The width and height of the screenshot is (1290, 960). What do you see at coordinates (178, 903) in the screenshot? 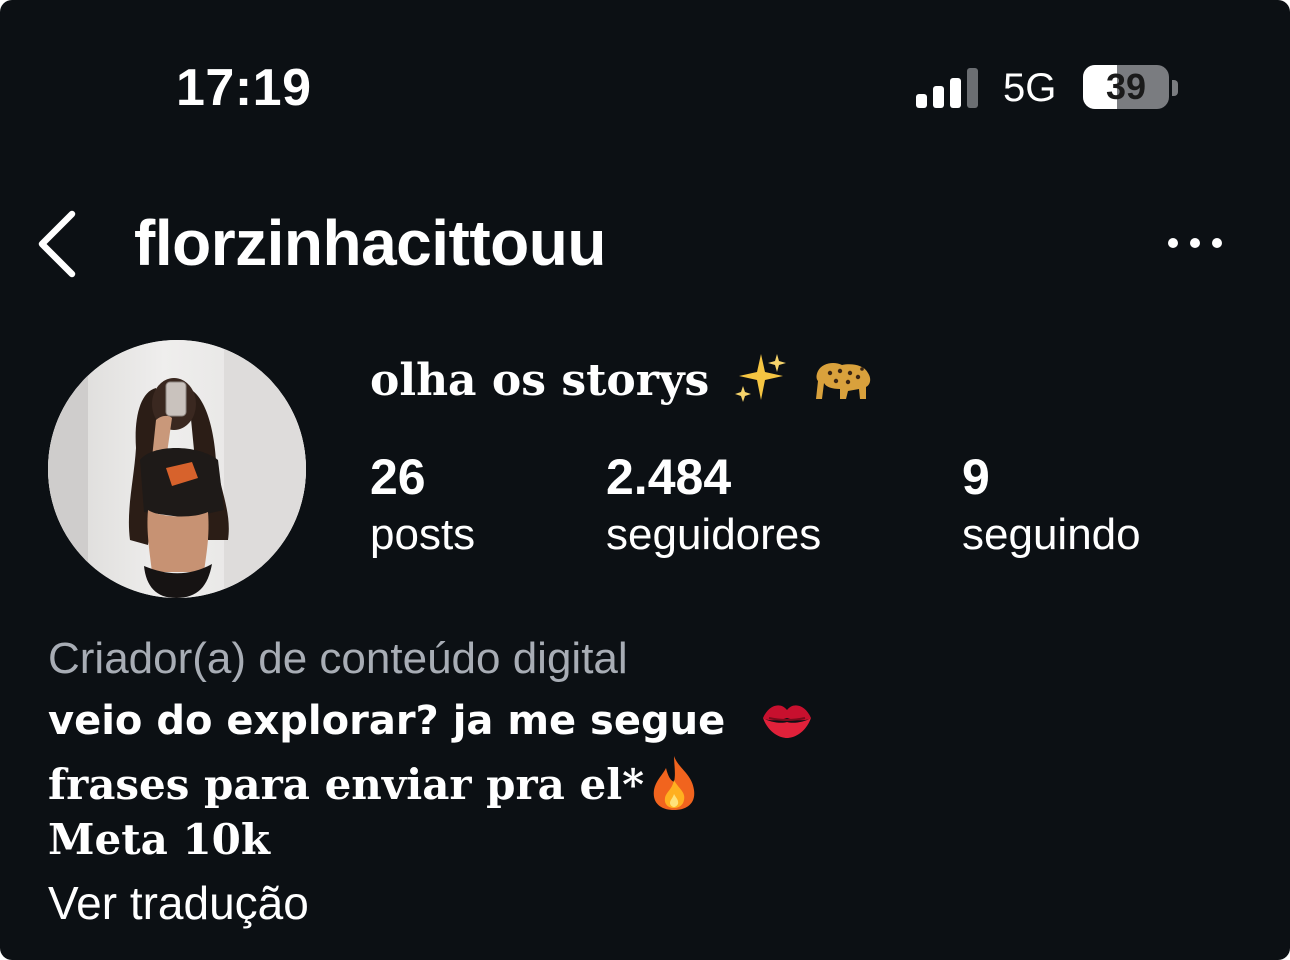
I see `see-translation-link: Ver tradução` at bounding box center [178, 903].